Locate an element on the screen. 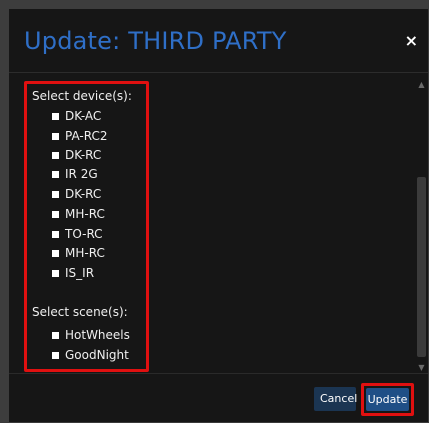  chevron-down-icon: ▼ is located at coordinates (421, 368).